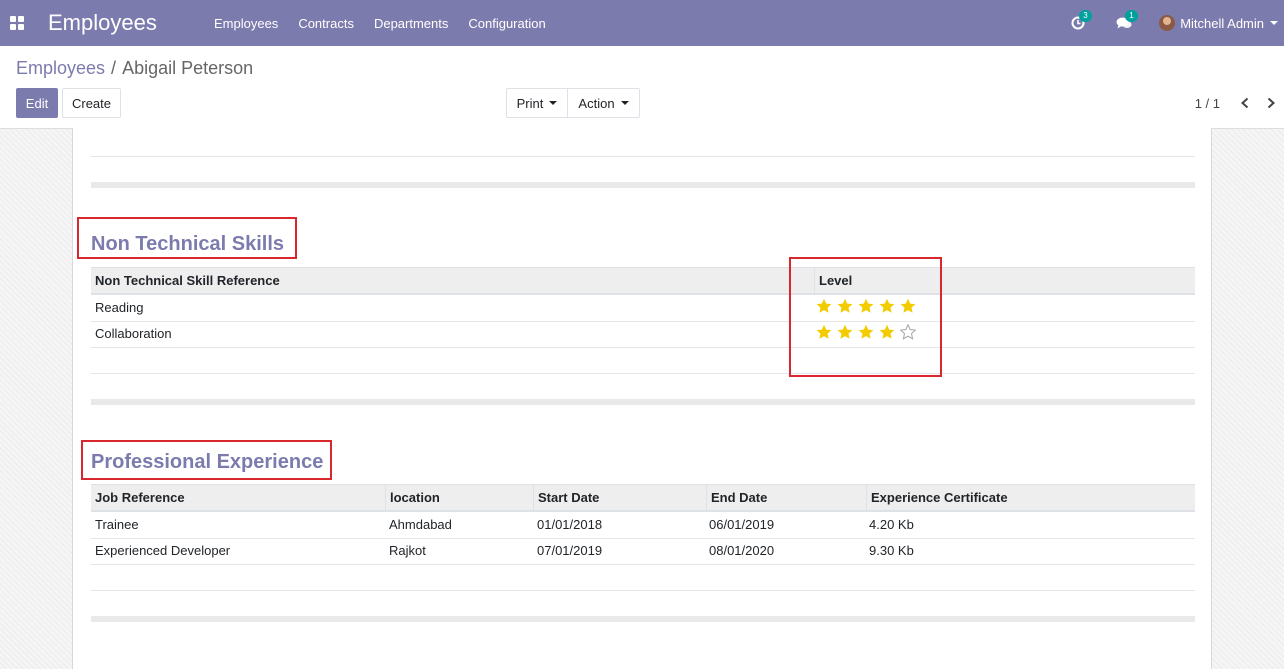 Image resolution: width=1284 pixels, height=669 pixels. What do you see at coordinates (506, 23) in the screenshot?
I see `menu-item-configuration: Configuration` at bounding box center [506, 23].